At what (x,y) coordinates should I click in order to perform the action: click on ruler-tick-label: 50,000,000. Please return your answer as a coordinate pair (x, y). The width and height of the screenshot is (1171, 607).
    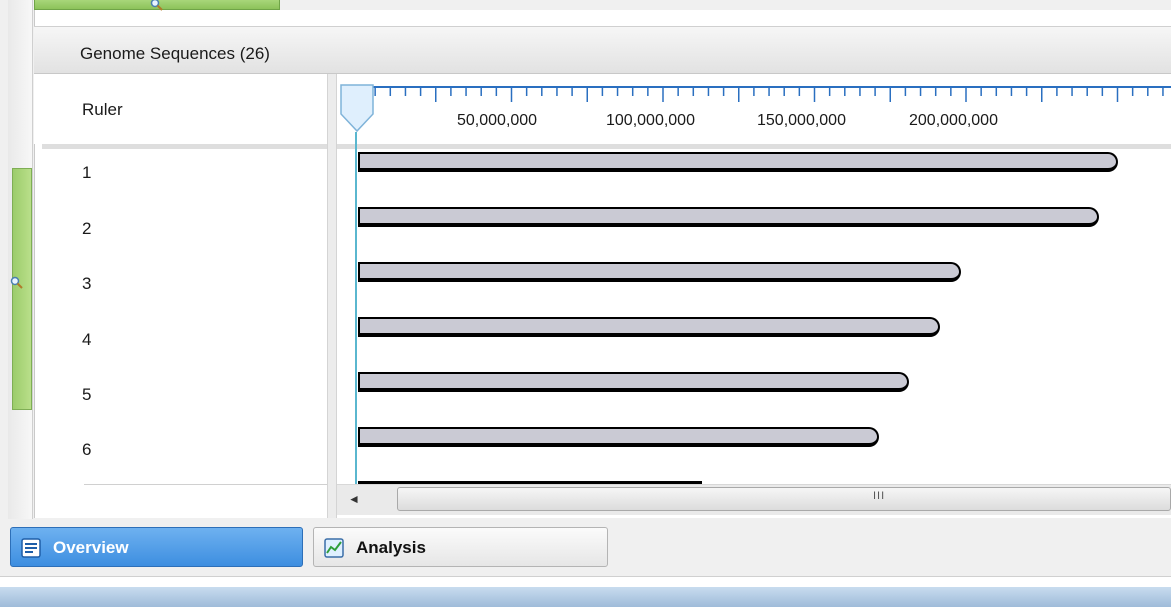
    Looking at the image, I should click on (497, 120).